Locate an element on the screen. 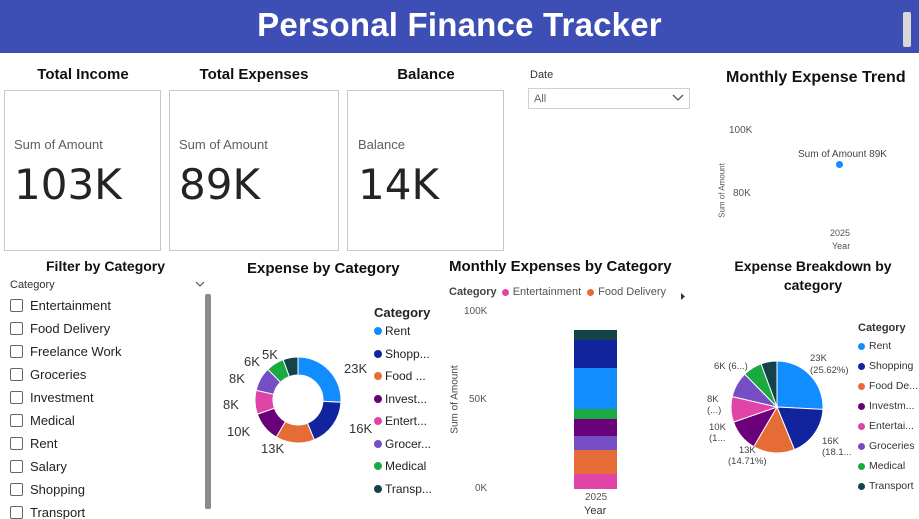  filter-scrollbar is located at coordinates (208, 401).